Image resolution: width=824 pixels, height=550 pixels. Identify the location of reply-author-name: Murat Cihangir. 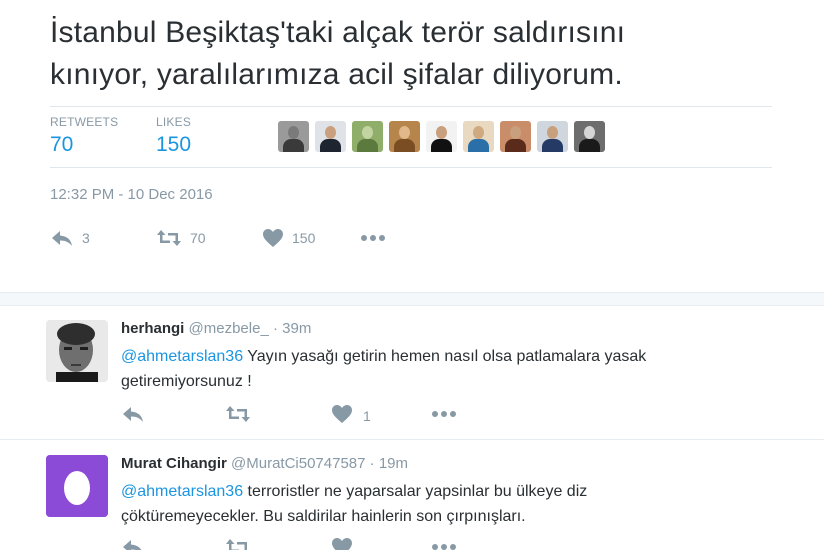
(174, 463).